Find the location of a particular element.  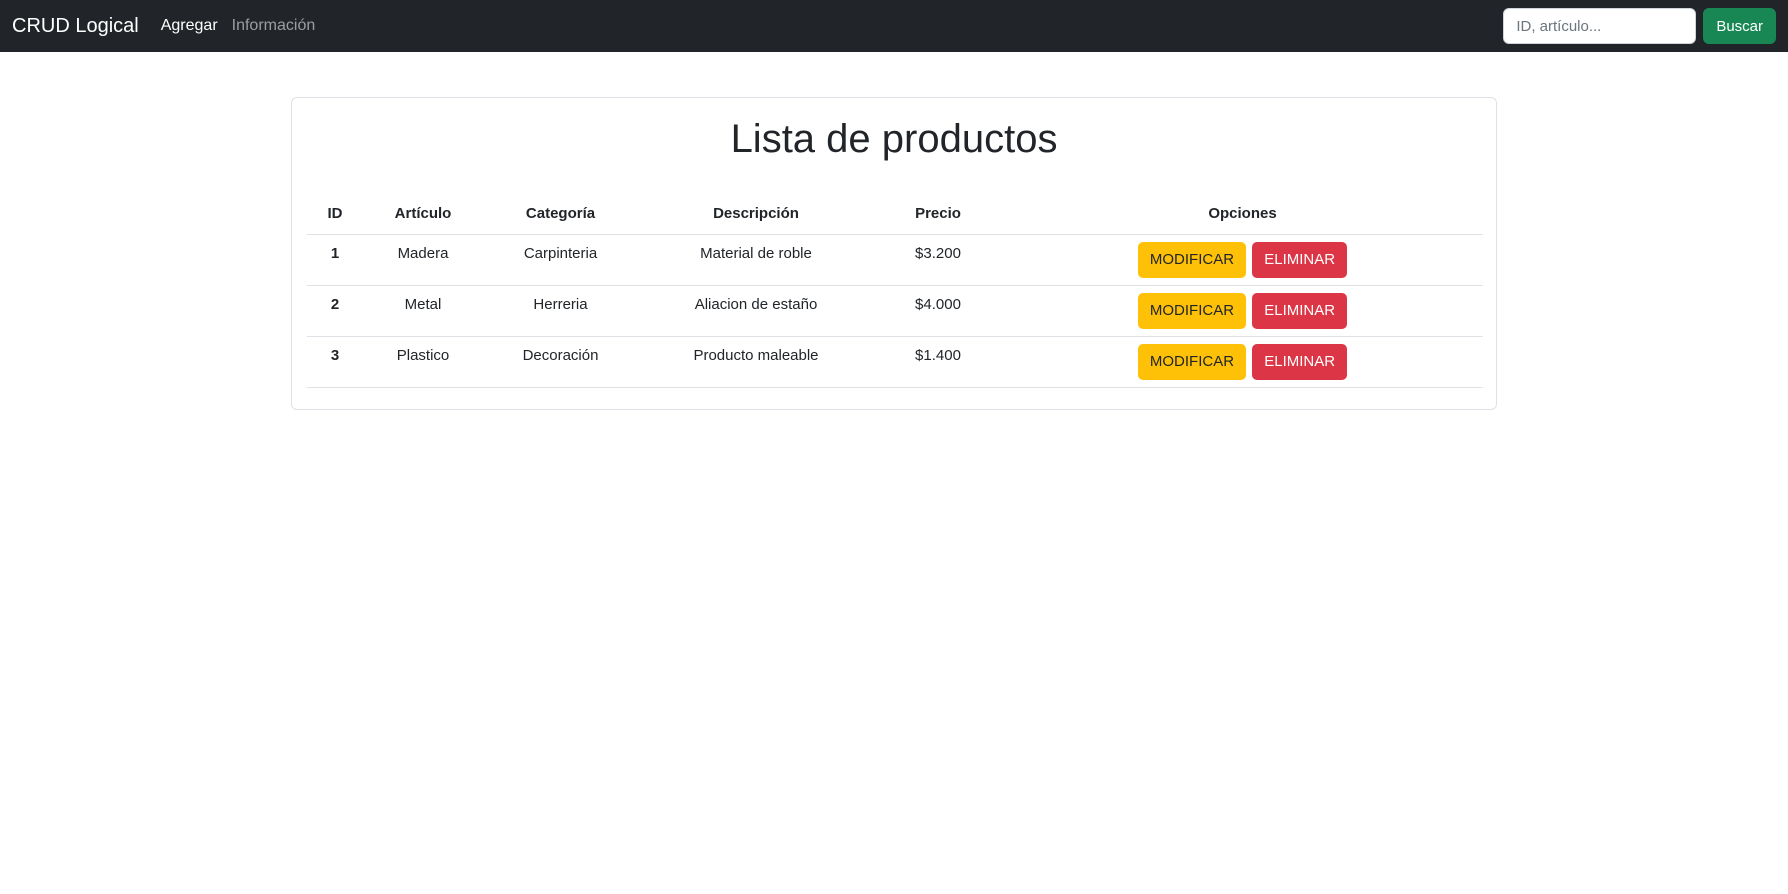

column-header-descripcion: Descripción is located at coordinates (756, 214).